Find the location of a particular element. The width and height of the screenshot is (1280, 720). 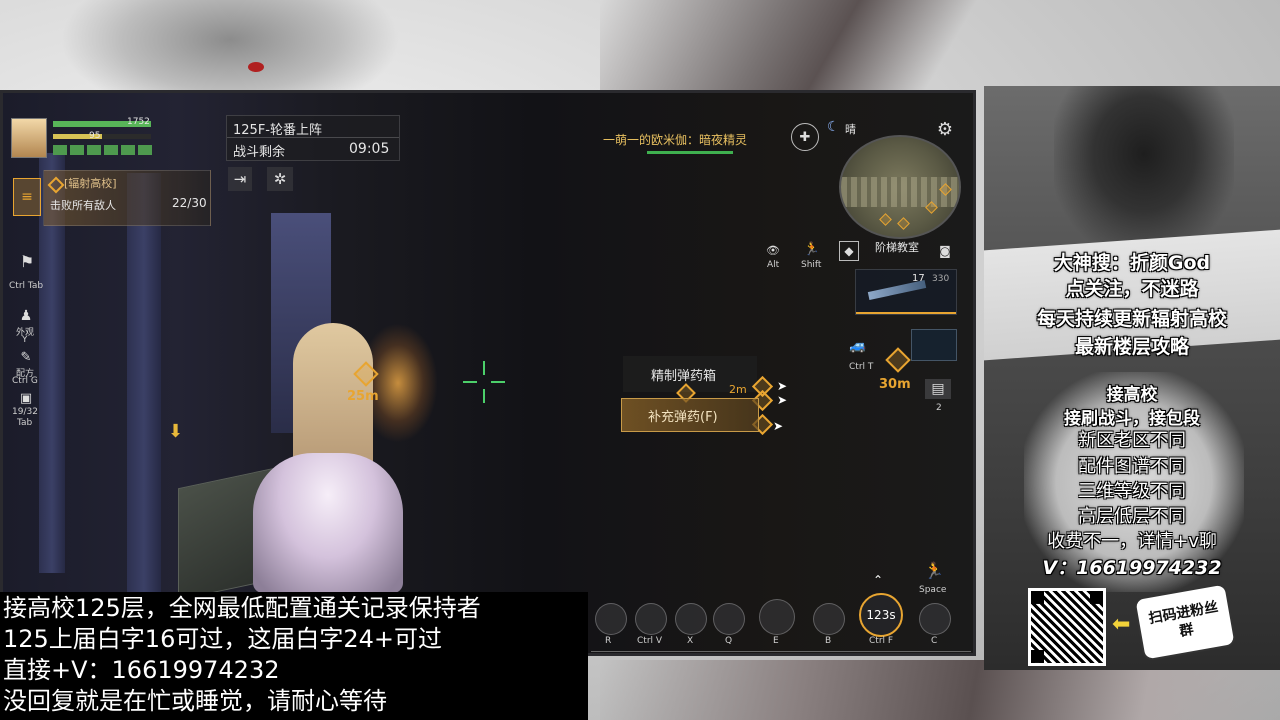

weapon-reserve: 330 is located at coordinates (941, 279).